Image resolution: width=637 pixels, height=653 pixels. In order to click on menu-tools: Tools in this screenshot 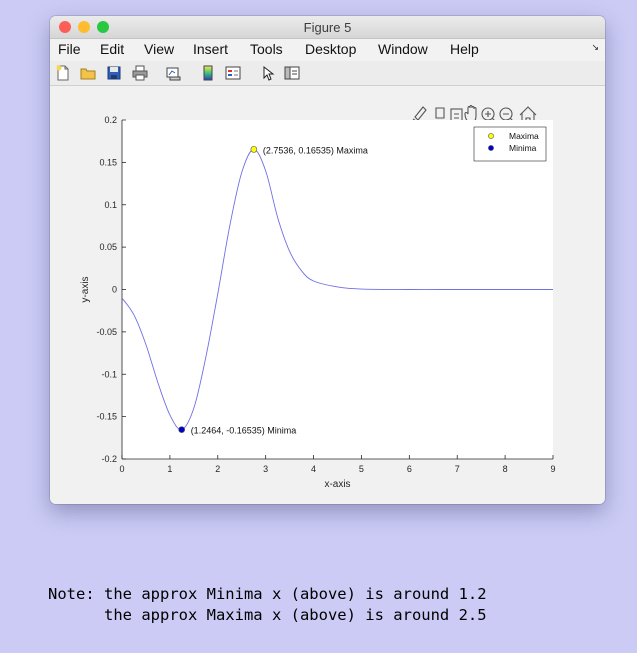, I will do `click(266, 49)`.